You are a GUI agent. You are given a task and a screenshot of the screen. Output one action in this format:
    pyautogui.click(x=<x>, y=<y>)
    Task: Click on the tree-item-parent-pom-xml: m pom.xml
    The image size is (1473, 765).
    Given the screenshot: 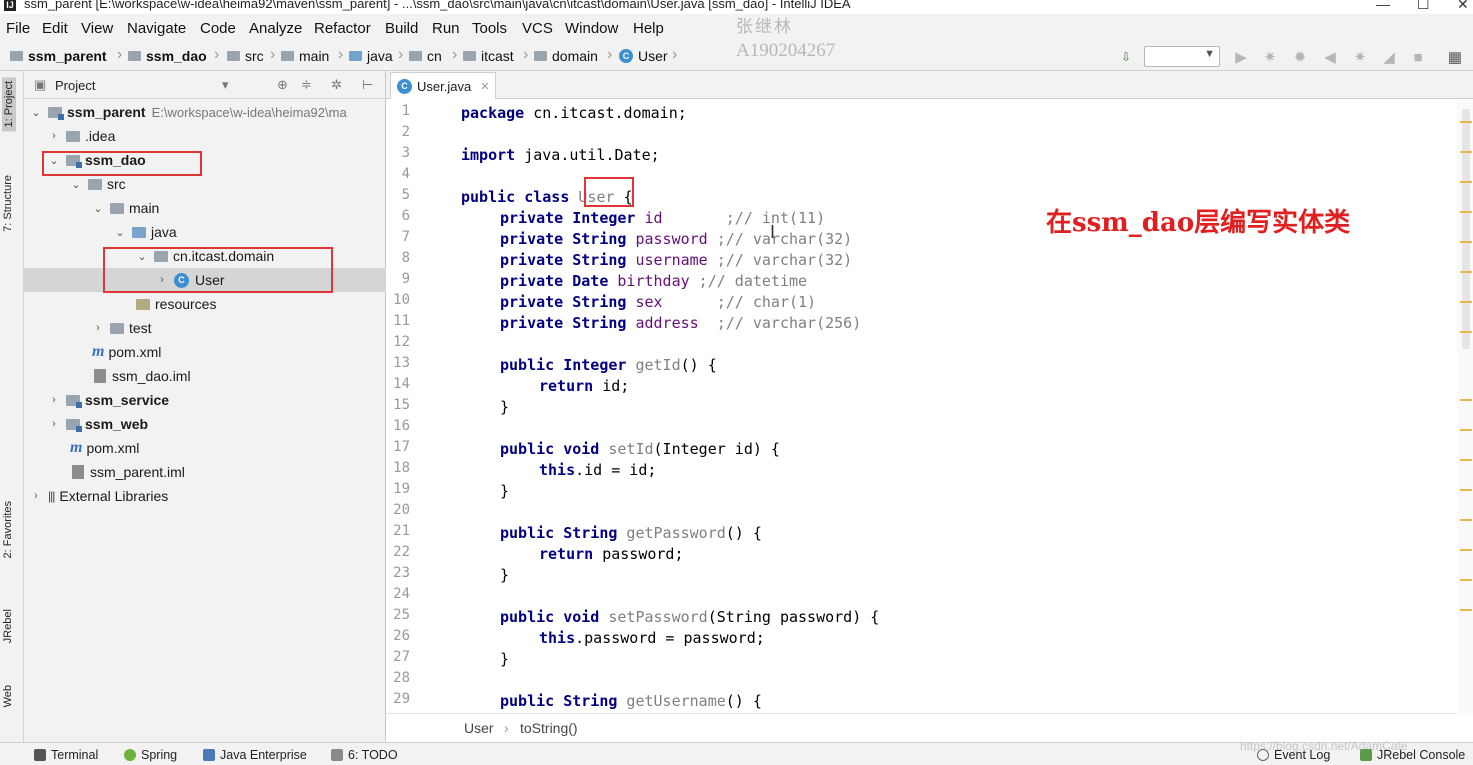 What is the action you would take?
    pyautogui.click(x=205, y=448)
    